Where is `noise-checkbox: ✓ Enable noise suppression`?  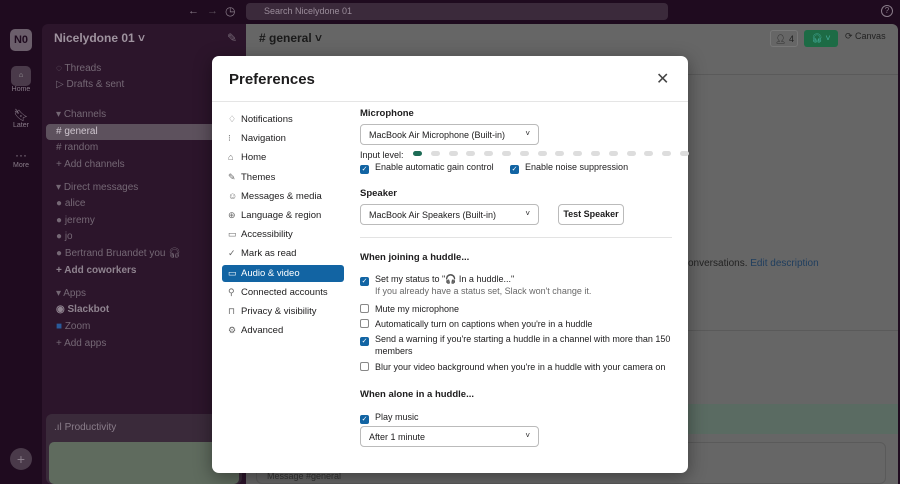
noise-checkbox: ✓ Enable noise suppression is located at coordinates (569, 167).